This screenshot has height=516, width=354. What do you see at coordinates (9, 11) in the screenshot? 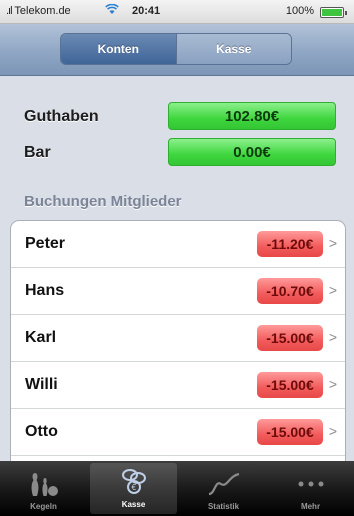
I see `signal-bars-icon: .ıl` at bounding box center [9, 11].